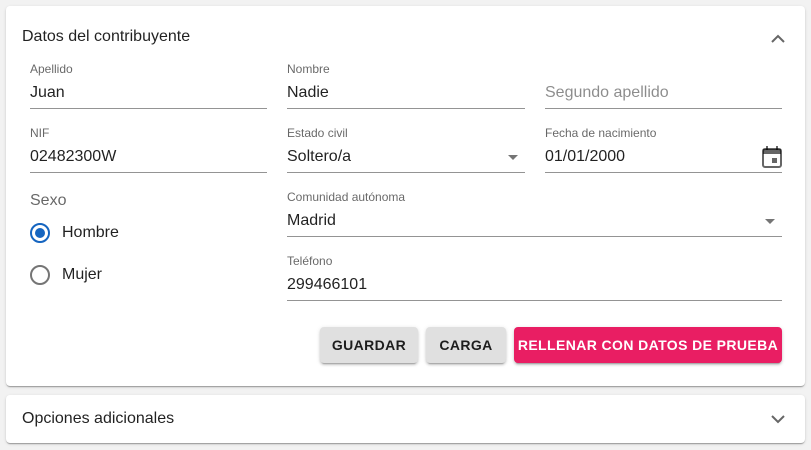  I want to click on chevron-down-icon, so click(778, 419).